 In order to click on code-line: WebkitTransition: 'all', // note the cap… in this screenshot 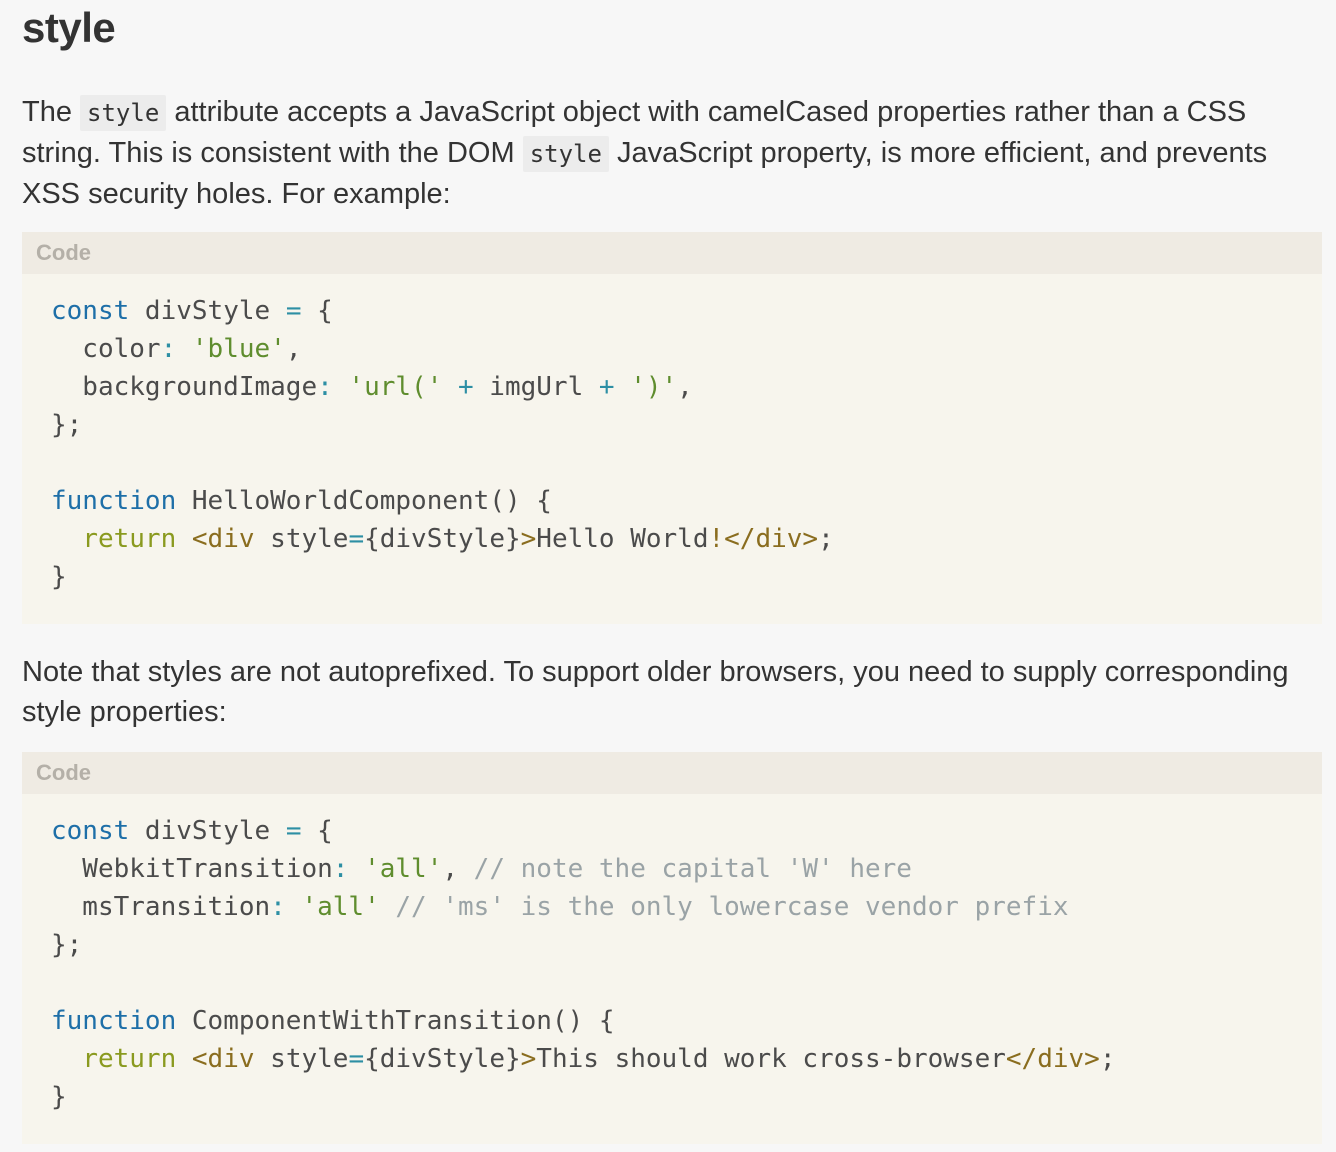, I will do `click(686, 869)`.